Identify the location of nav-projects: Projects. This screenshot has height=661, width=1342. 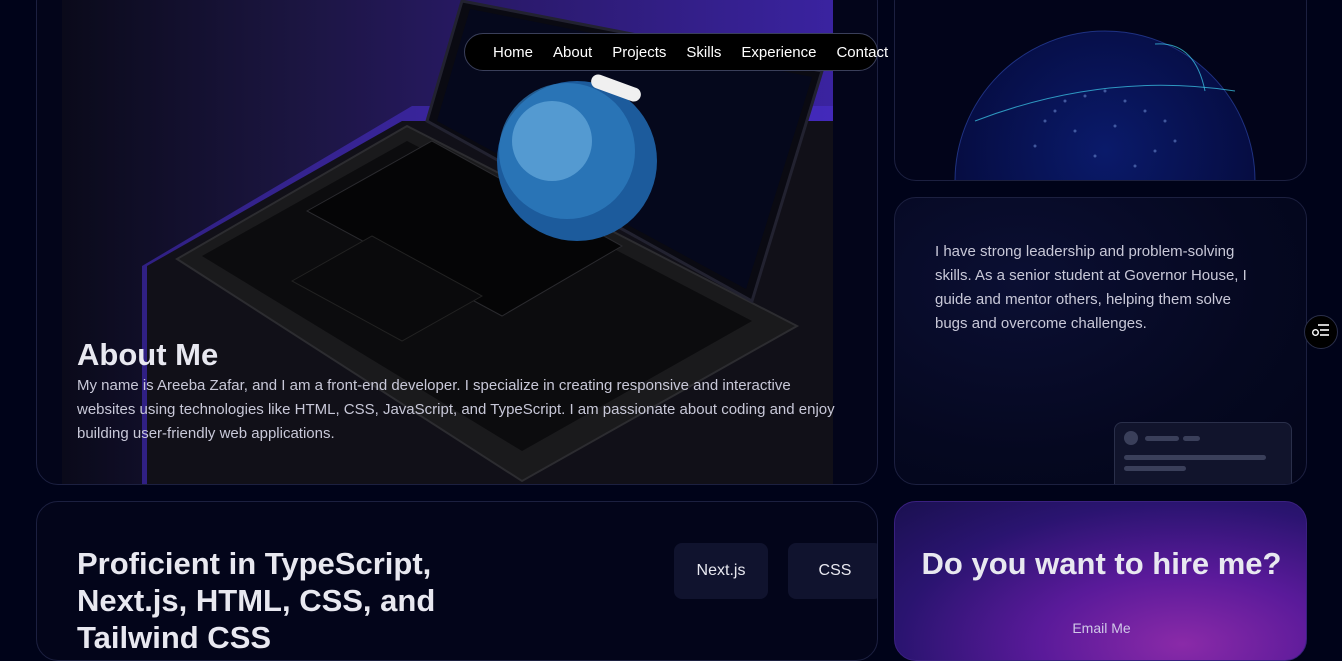
(639, 52).